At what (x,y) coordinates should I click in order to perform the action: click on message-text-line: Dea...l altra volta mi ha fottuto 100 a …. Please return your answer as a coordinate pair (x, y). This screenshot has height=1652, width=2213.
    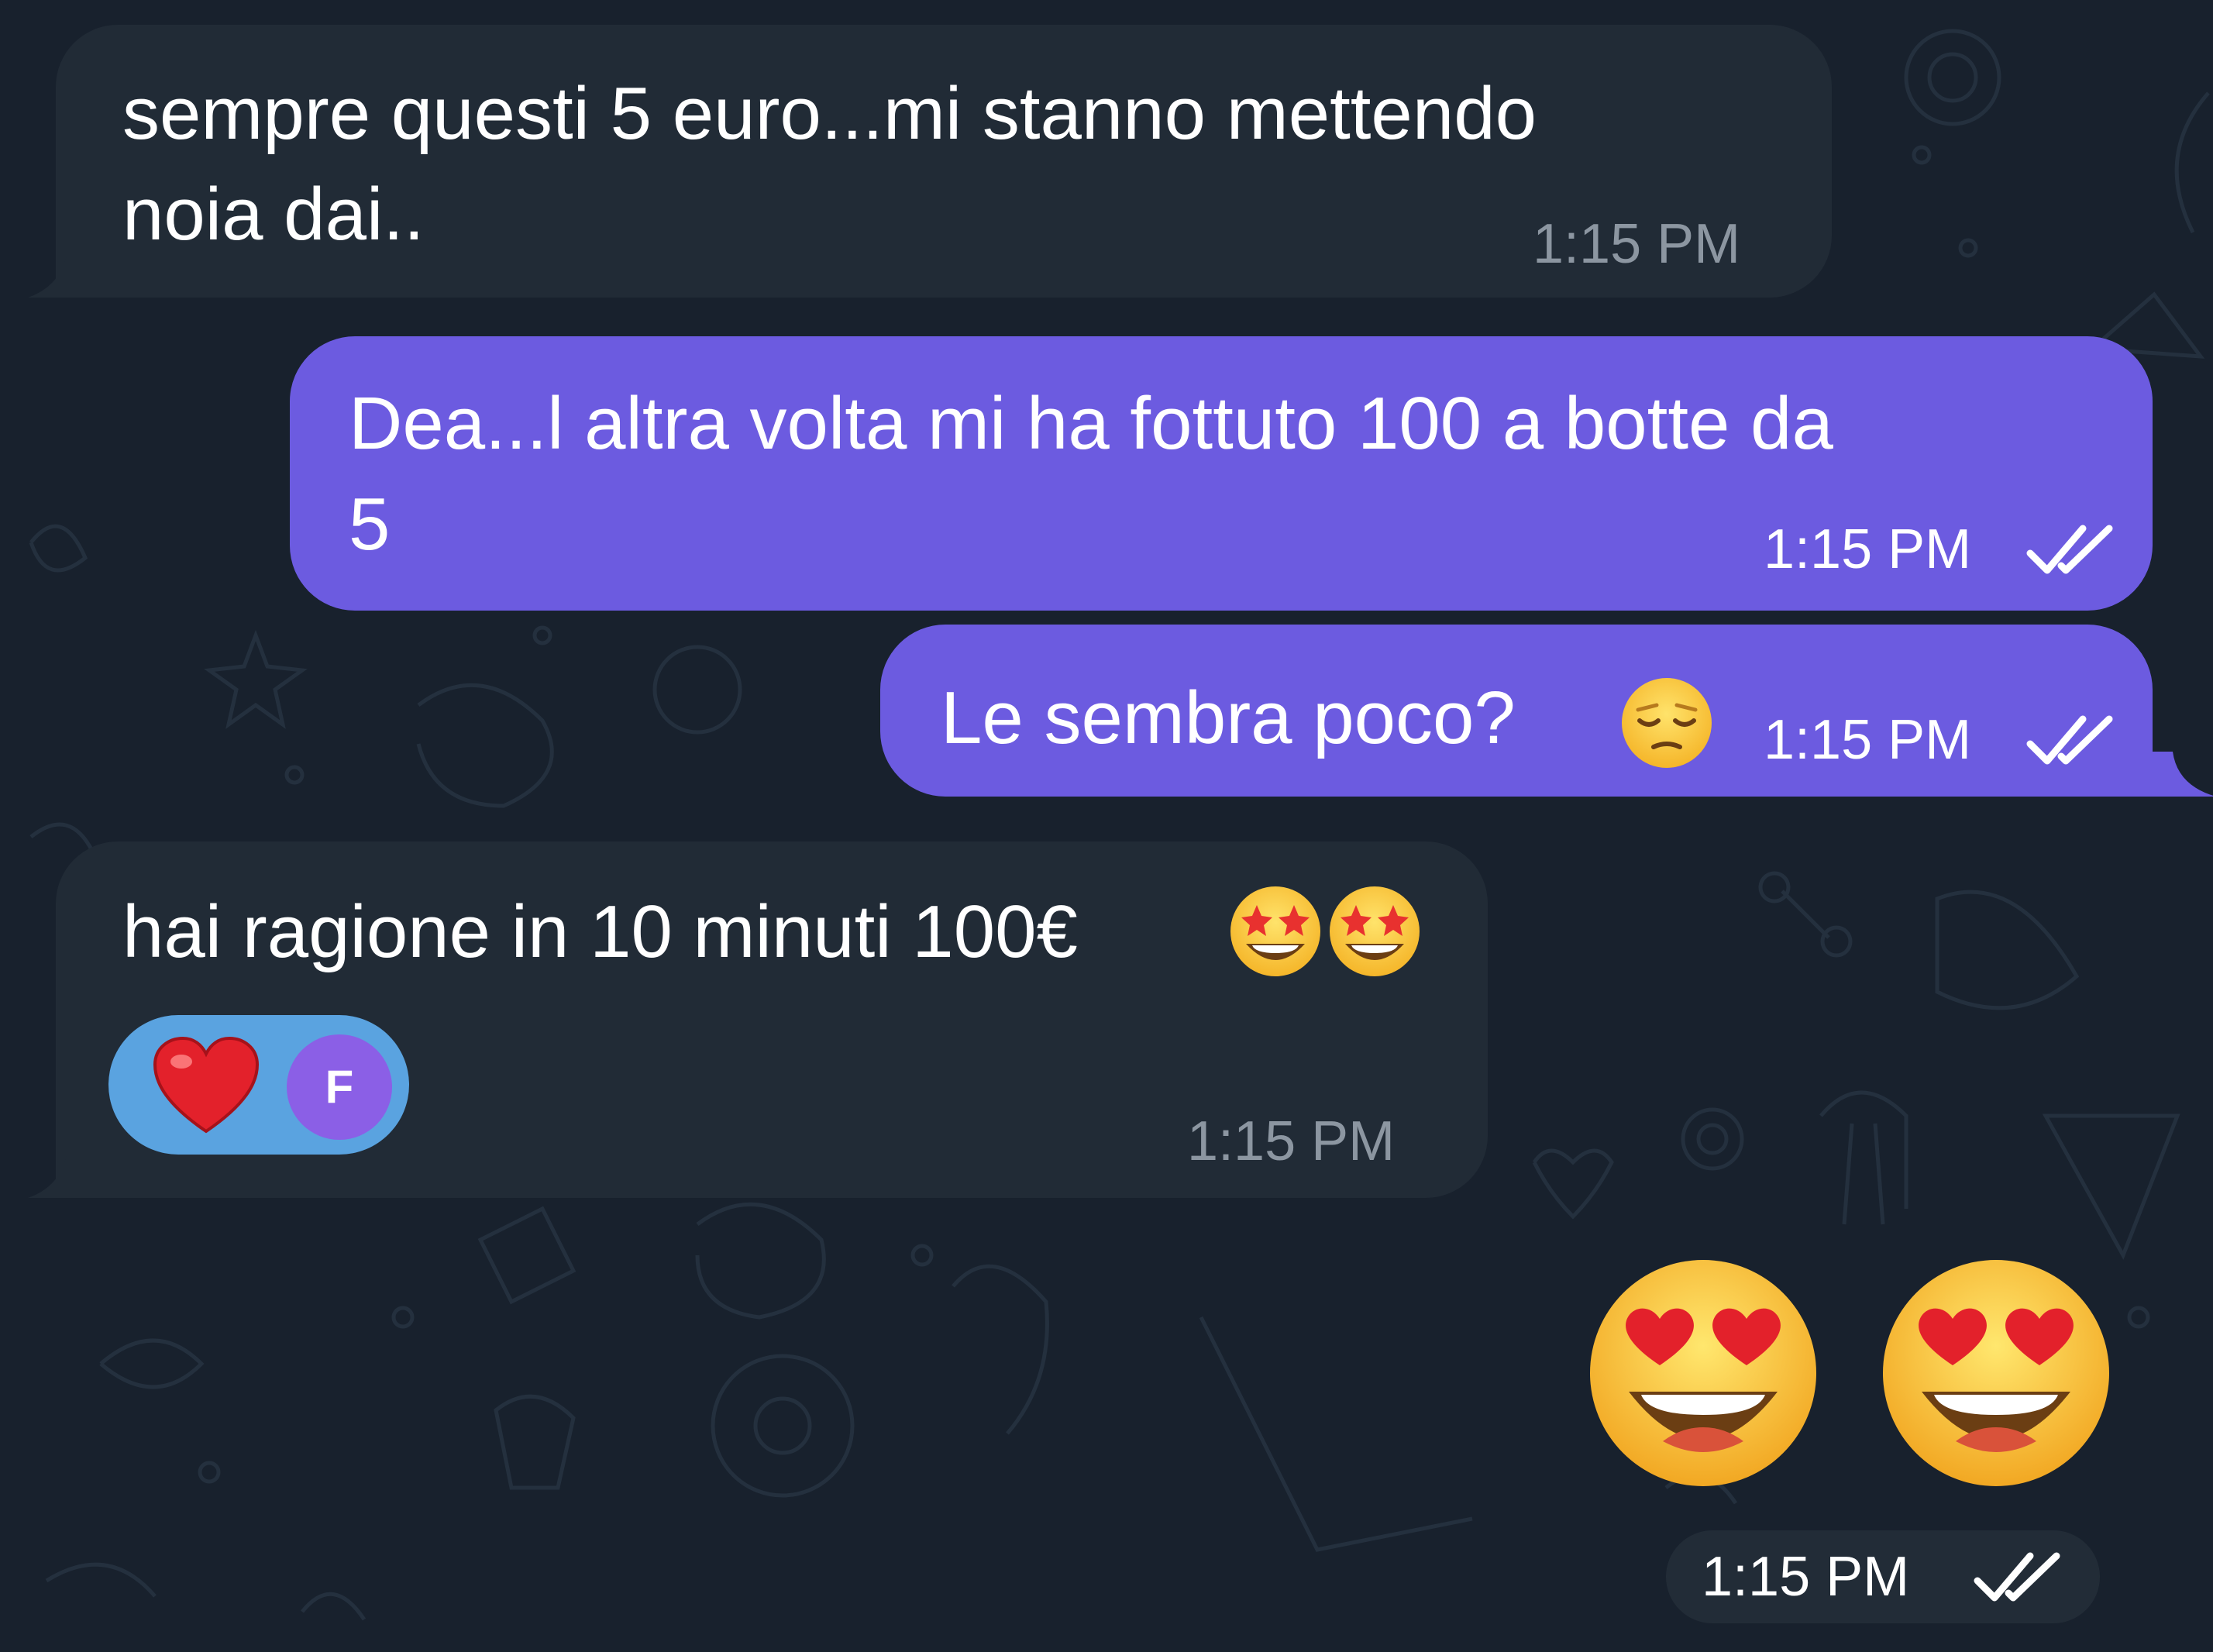
    Looking at the image, I should click on (1091, 423).